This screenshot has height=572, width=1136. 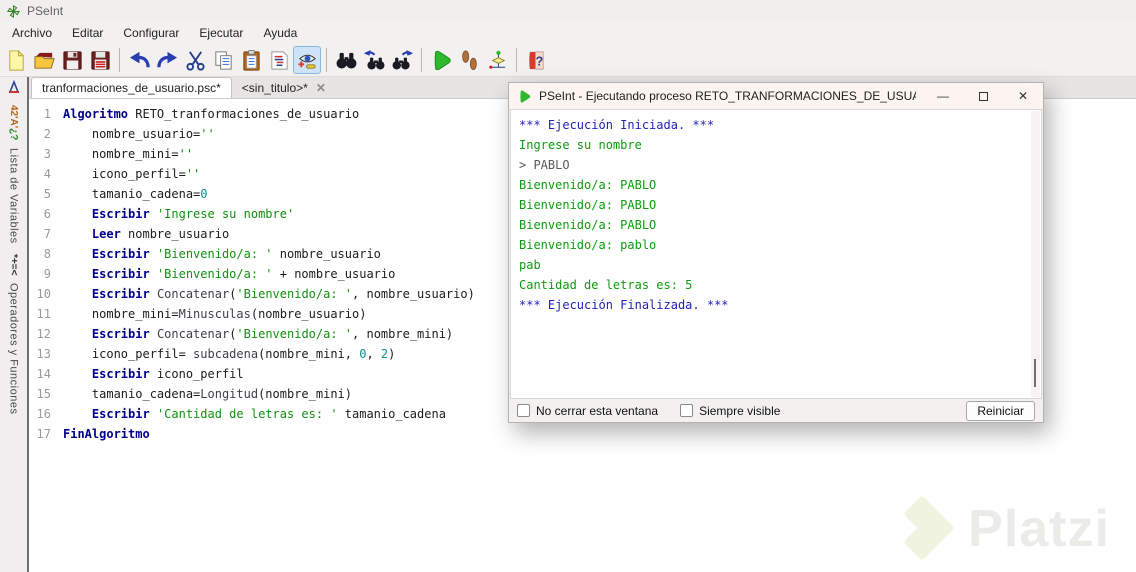 What do you see at coordinates (32, 33) in the screenshot?
I see `menu-archivo: Archivo` at bounding box center [32, 33].